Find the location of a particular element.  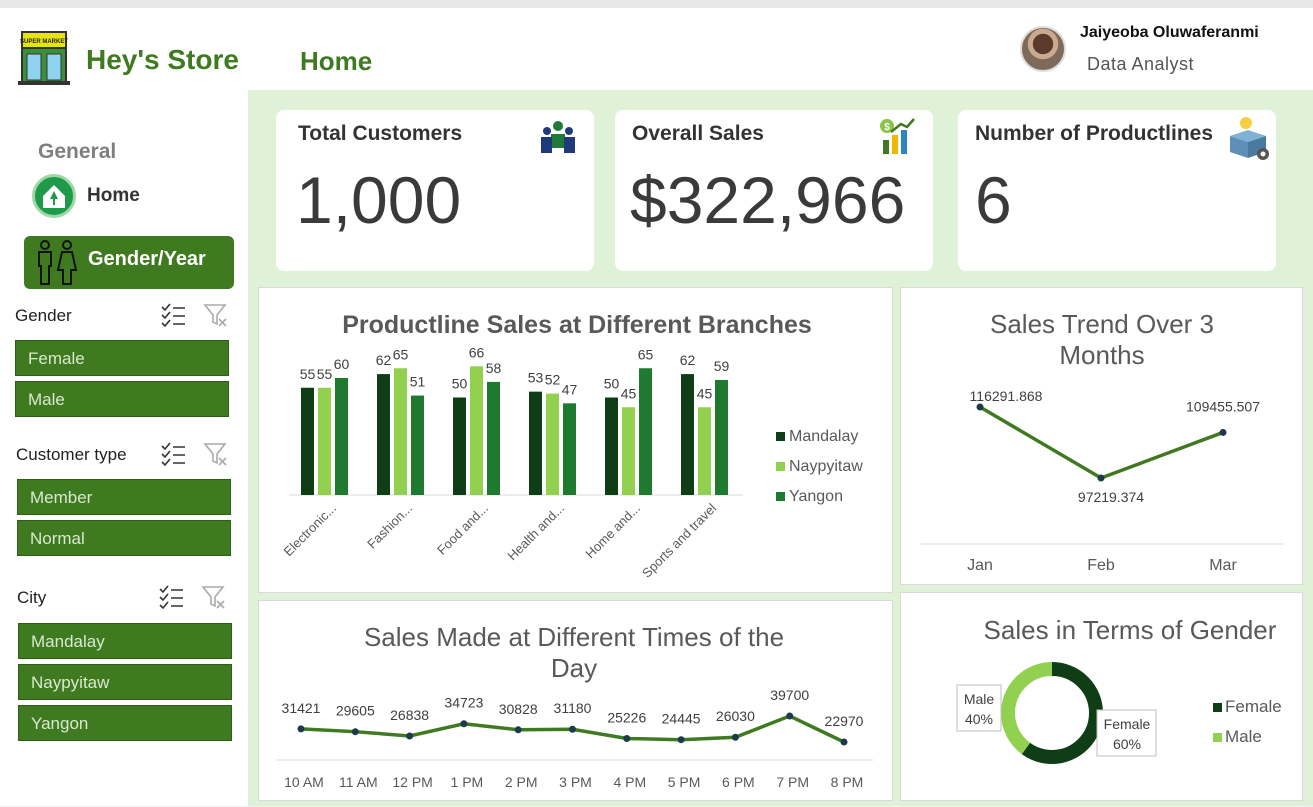

bar-data-label: 53 is located at coordinates (536, 378).